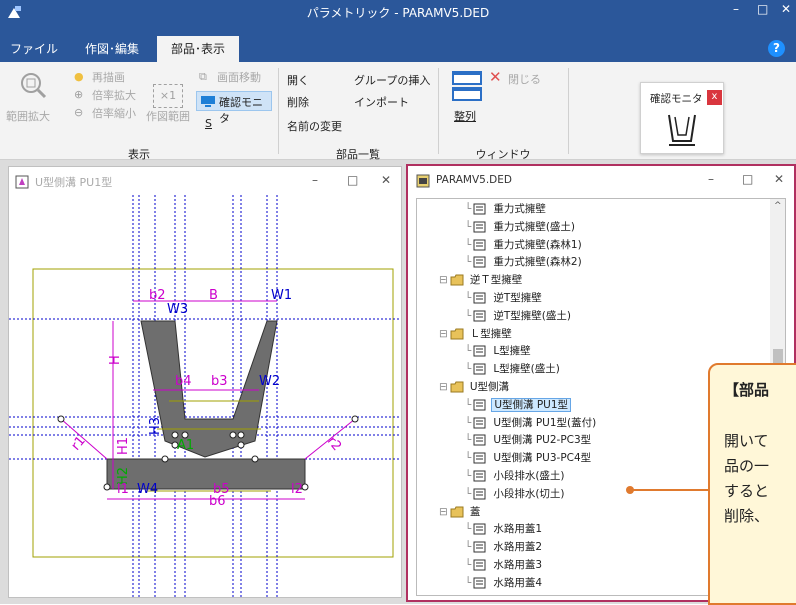 This screenshot has height=605, width=796. Describe the element at coordinates (526, 369) in the screenshot. I see `tree-item-label: L型擁壁(盛土)` at that location.